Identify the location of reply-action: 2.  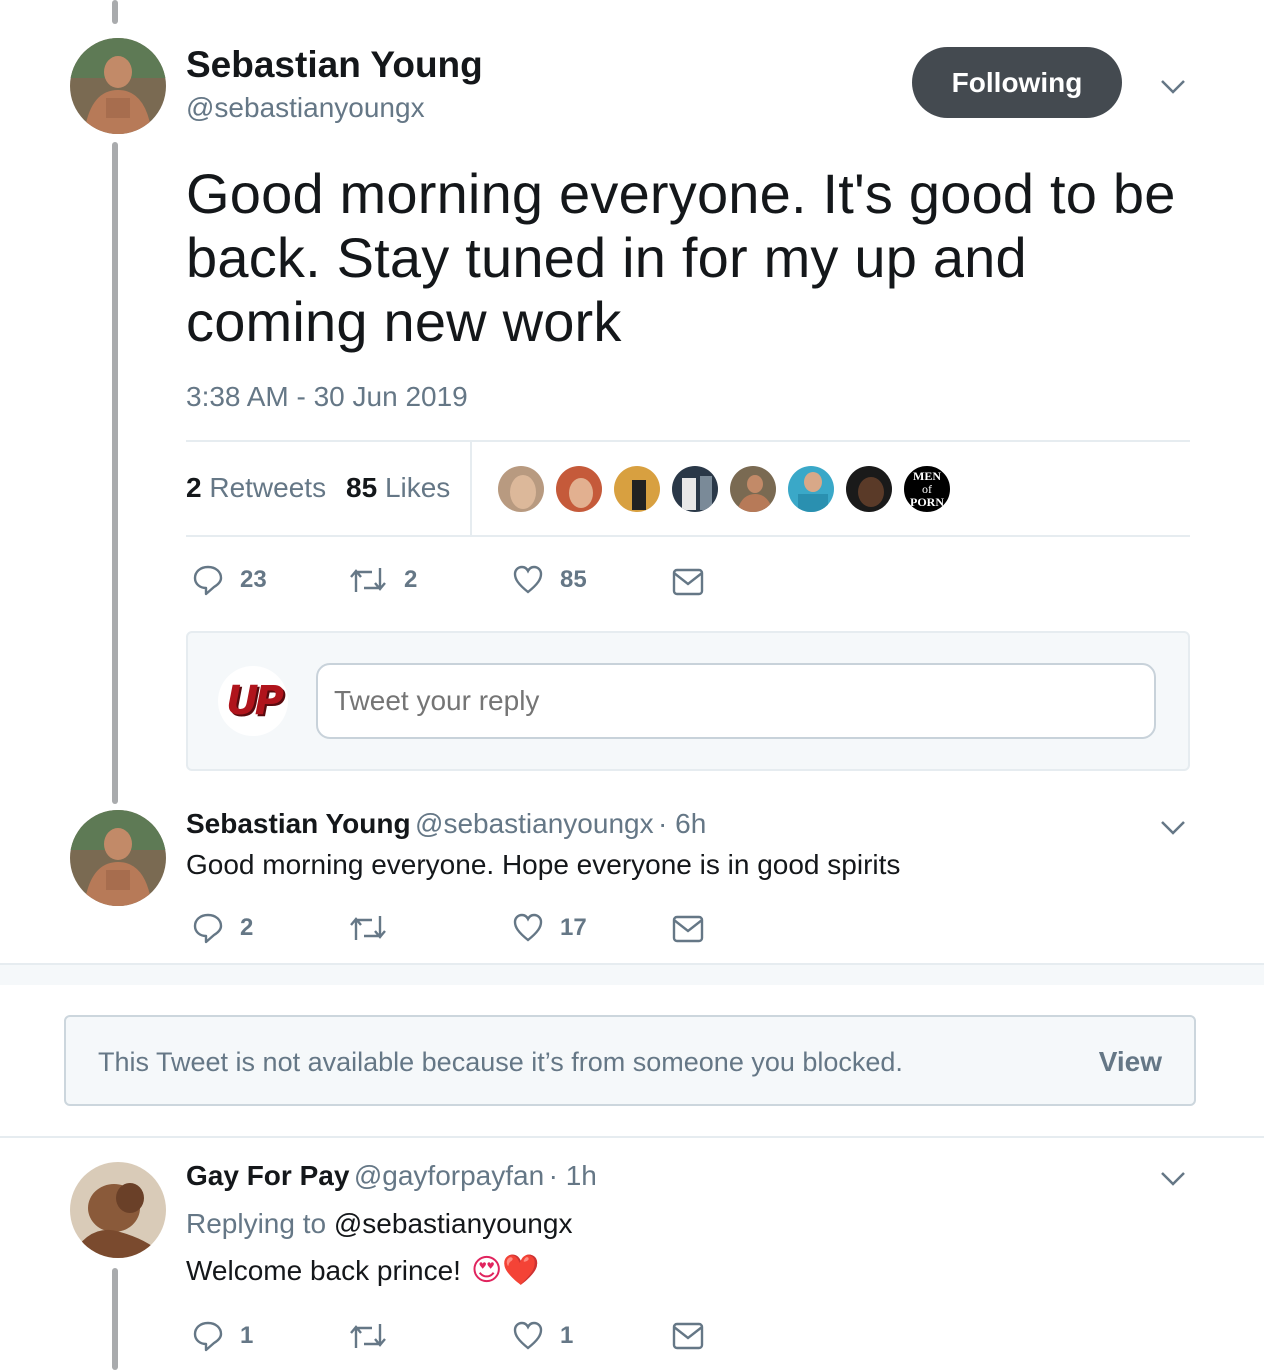
(222, 928).